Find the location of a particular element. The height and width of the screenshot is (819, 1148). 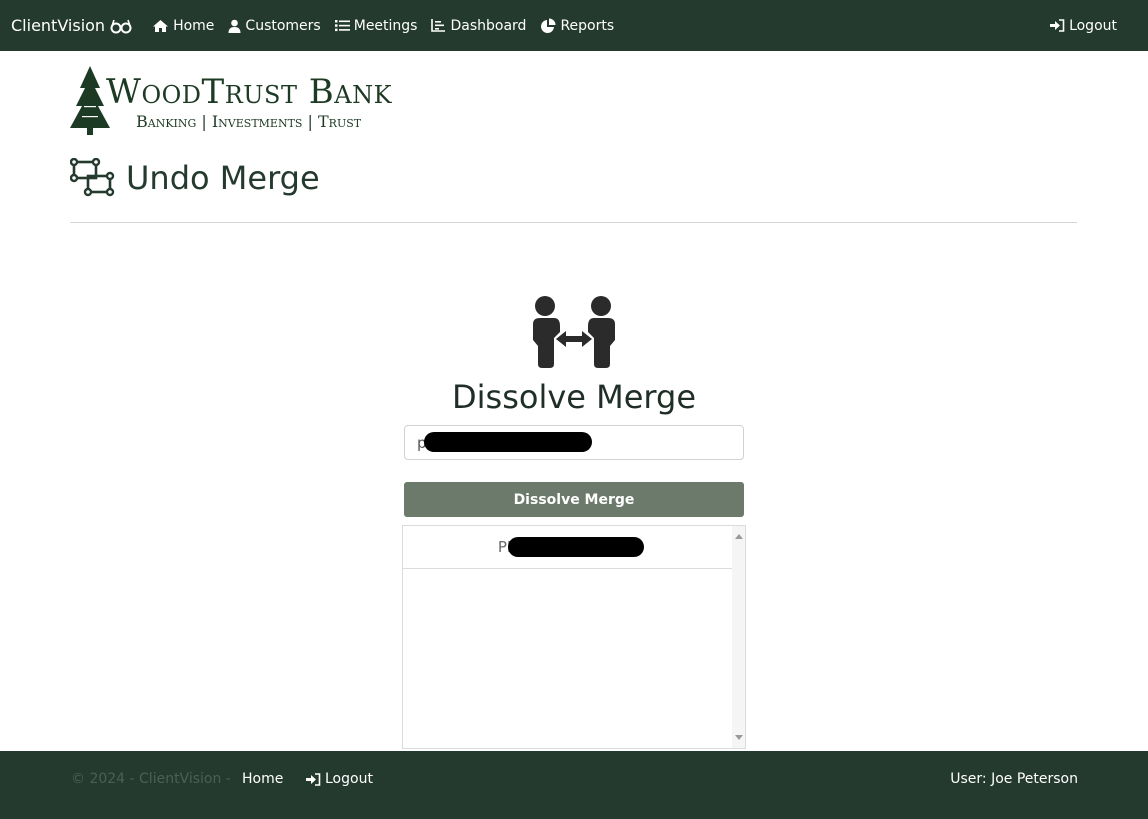

nav-customers-label: Customers is located at coordinates (283, 25).